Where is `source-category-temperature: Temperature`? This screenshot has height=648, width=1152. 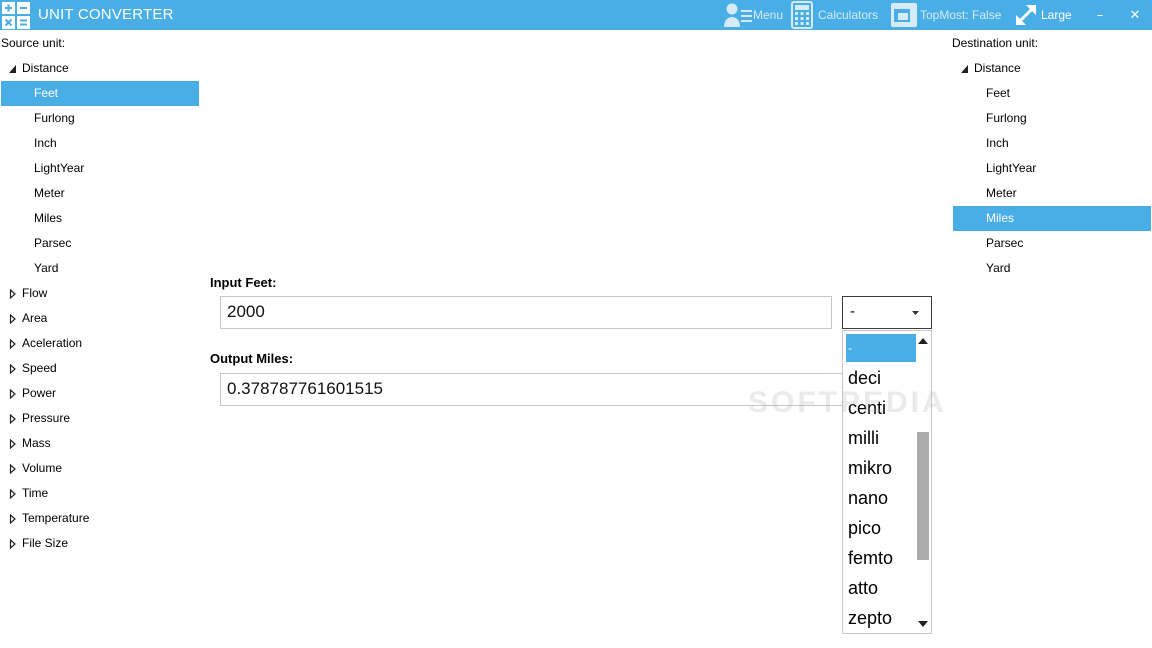 source-category-temperature: Temperature is located at coordinates (100, 518).